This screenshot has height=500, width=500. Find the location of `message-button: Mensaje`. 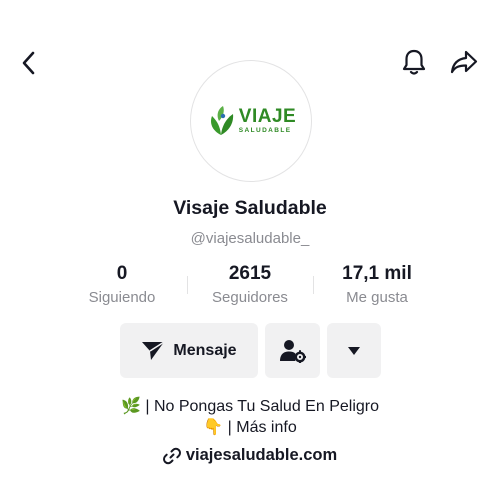

message-button: Mensaje is located at coordinates (189, 350).